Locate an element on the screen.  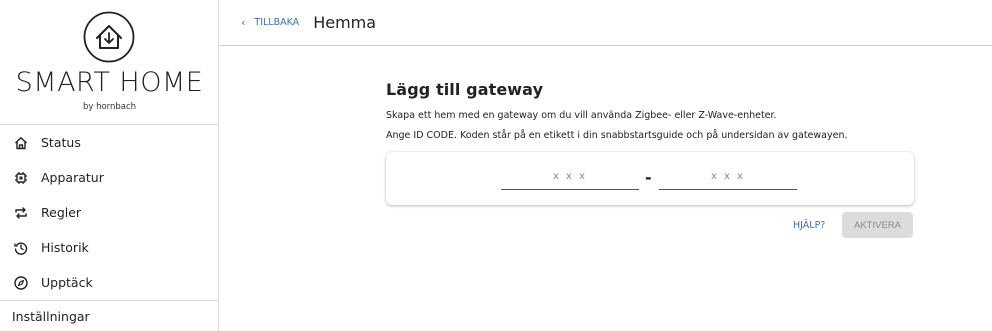
section-heading: Lägg till gateway is located at coordinates (465, 89).